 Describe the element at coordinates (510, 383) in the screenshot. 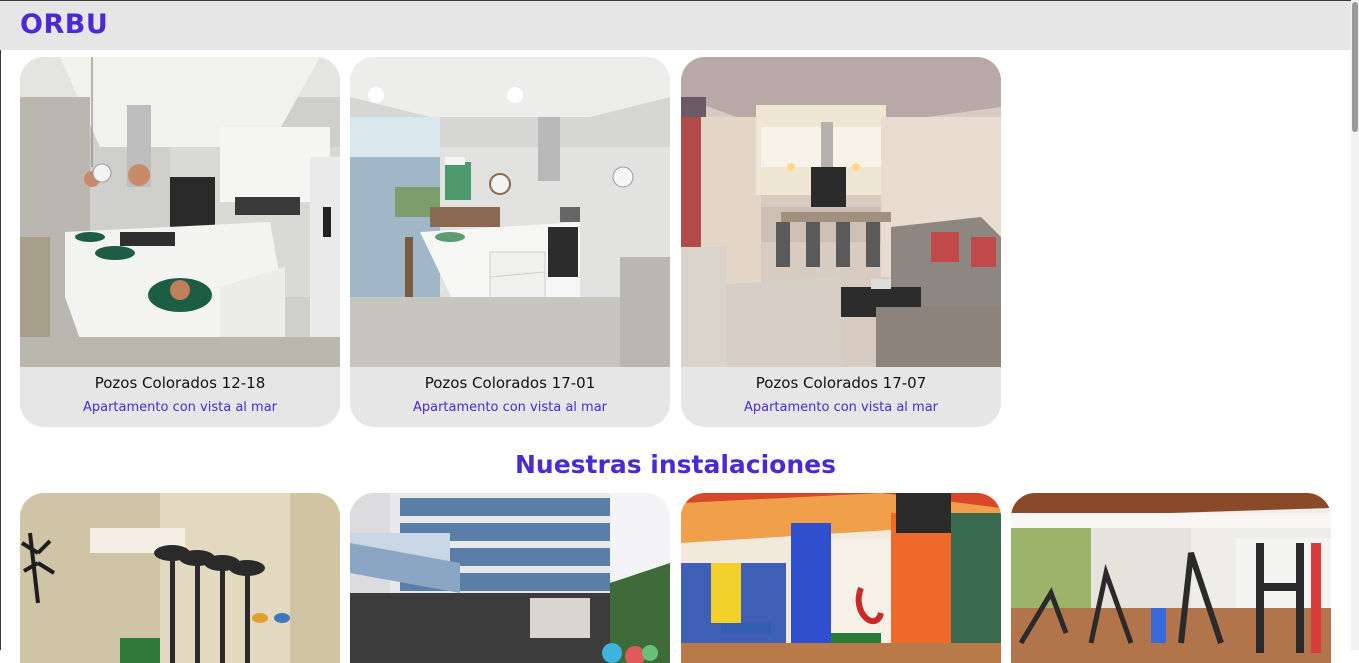

I see `listing-title: Pozos Colorados 17-01` at that location.